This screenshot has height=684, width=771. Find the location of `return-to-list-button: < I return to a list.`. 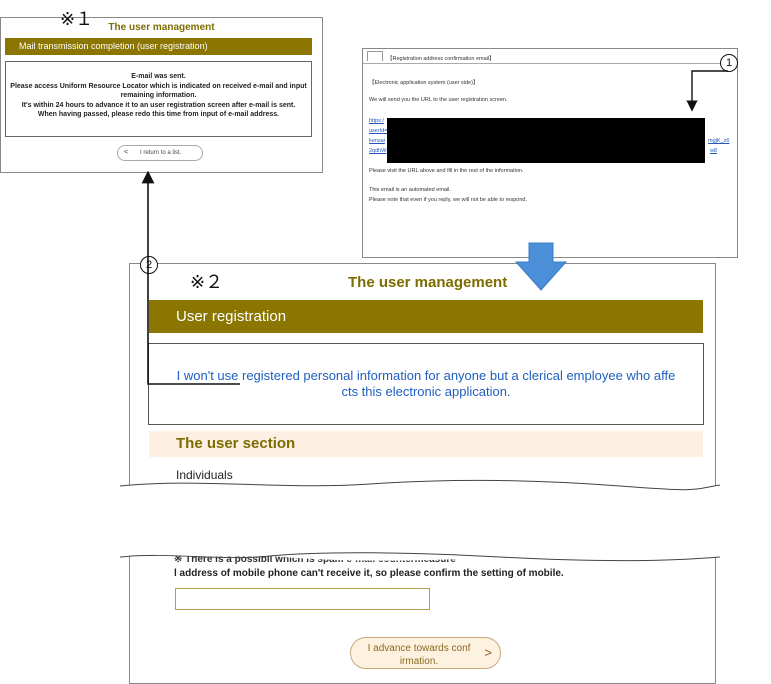

return-to-list-button: < I return to a list. is located at coordinates (160, 153).